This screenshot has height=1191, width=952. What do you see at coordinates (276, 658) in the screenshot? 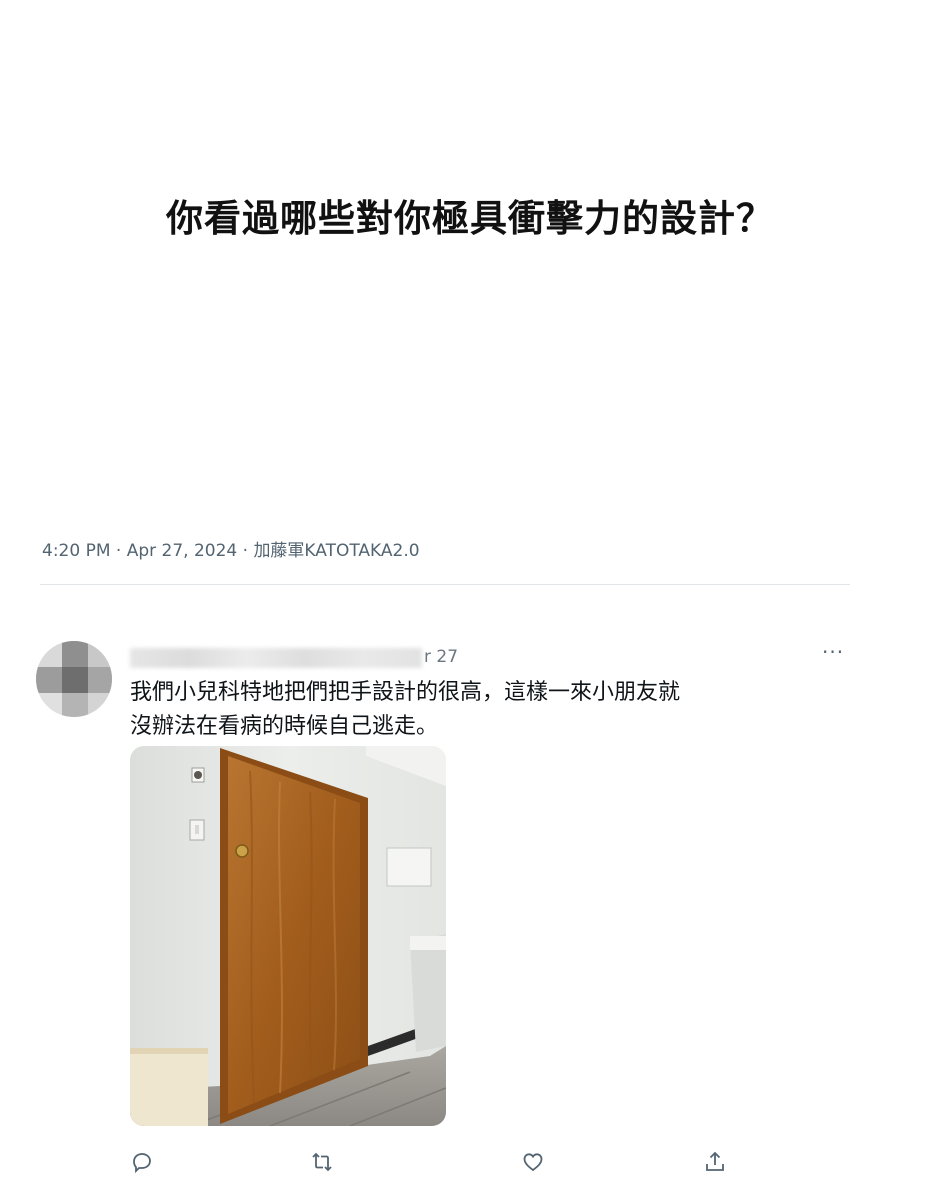
I see `username-blurred` at bounding box center [276, 658].